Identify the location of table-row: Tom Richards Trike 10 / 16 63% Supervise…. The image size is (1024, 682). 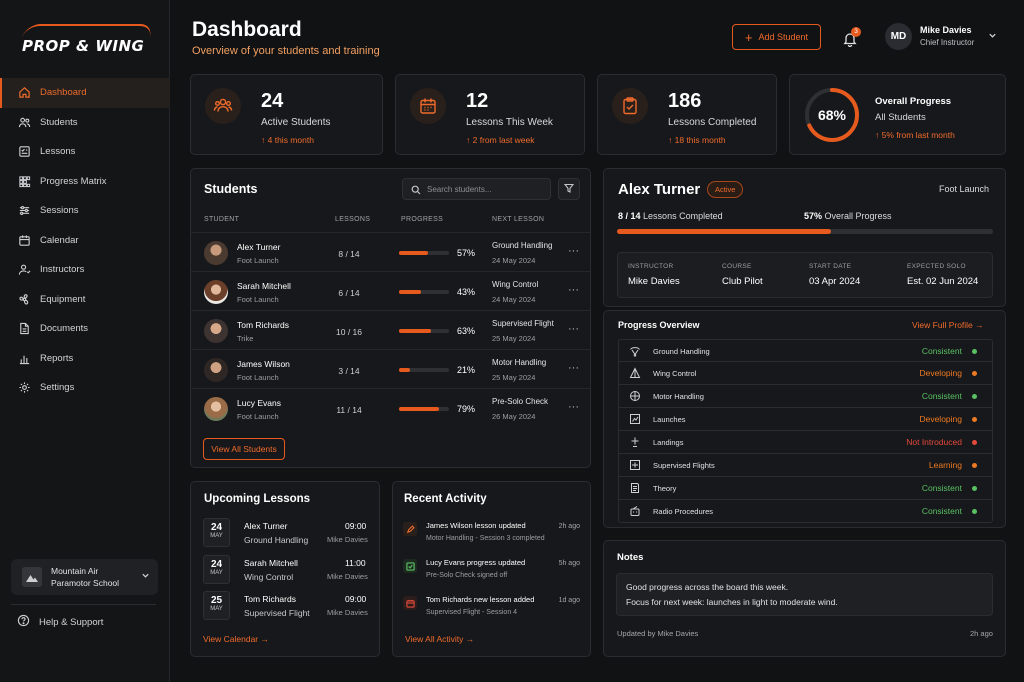
(390, 329).